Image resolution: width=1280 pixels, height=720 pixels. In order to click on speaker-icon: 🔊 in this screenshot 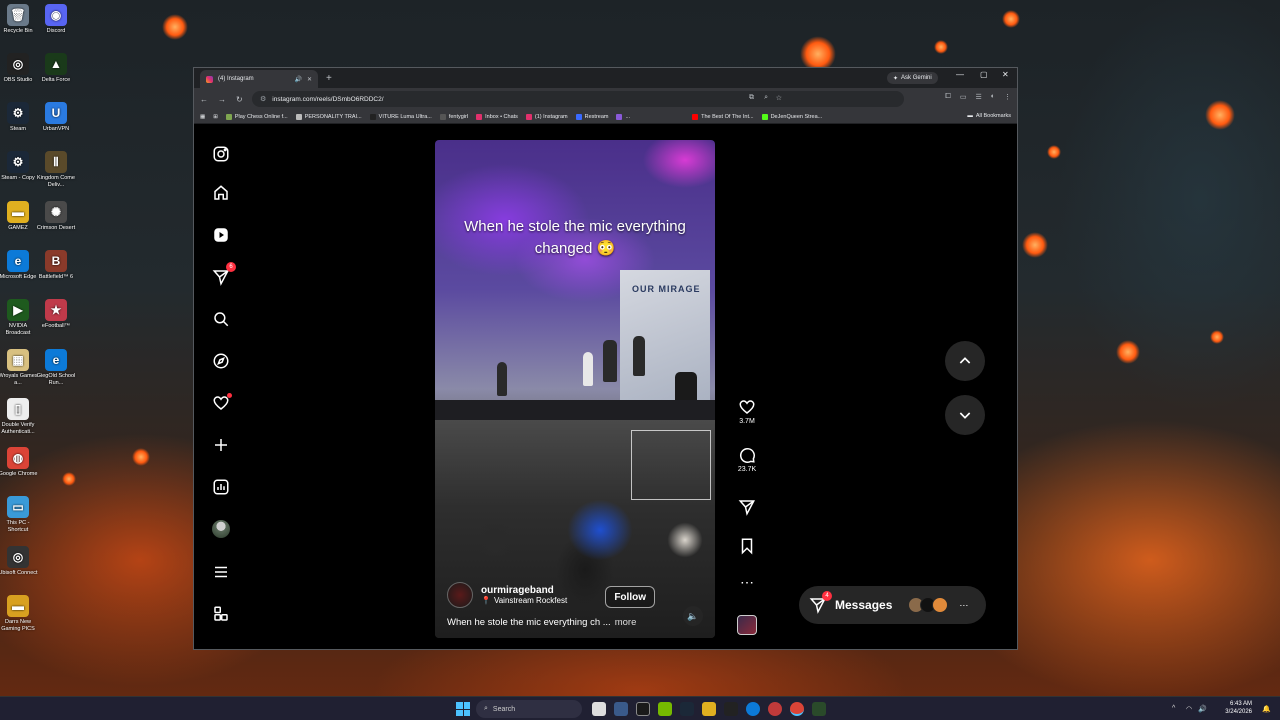, I will do `click(297, 79)`.